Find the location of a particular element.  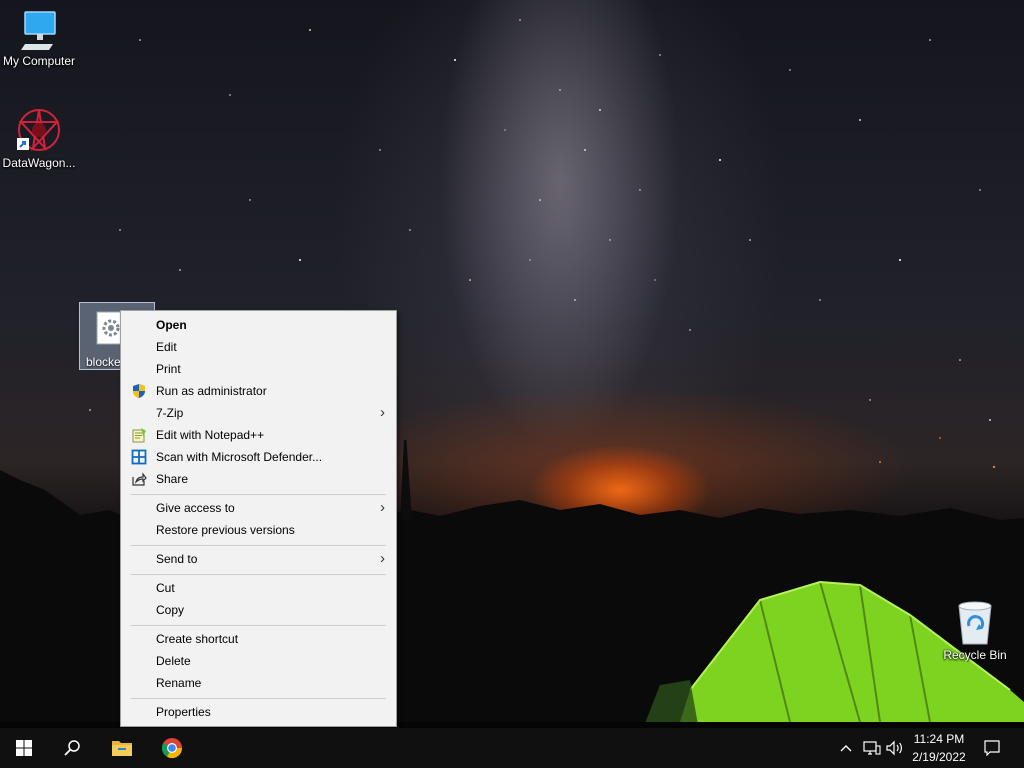

tray-network is located at coordinates (872, 748).